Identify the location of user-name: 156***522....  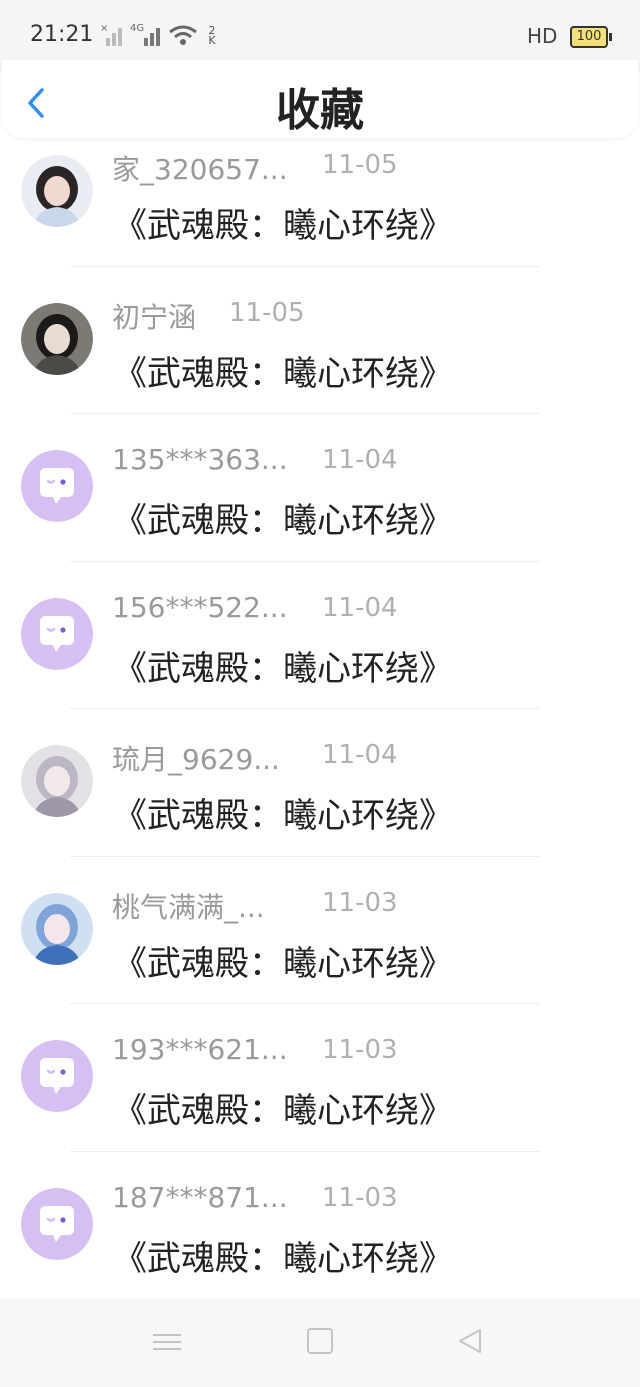
(200, 607).